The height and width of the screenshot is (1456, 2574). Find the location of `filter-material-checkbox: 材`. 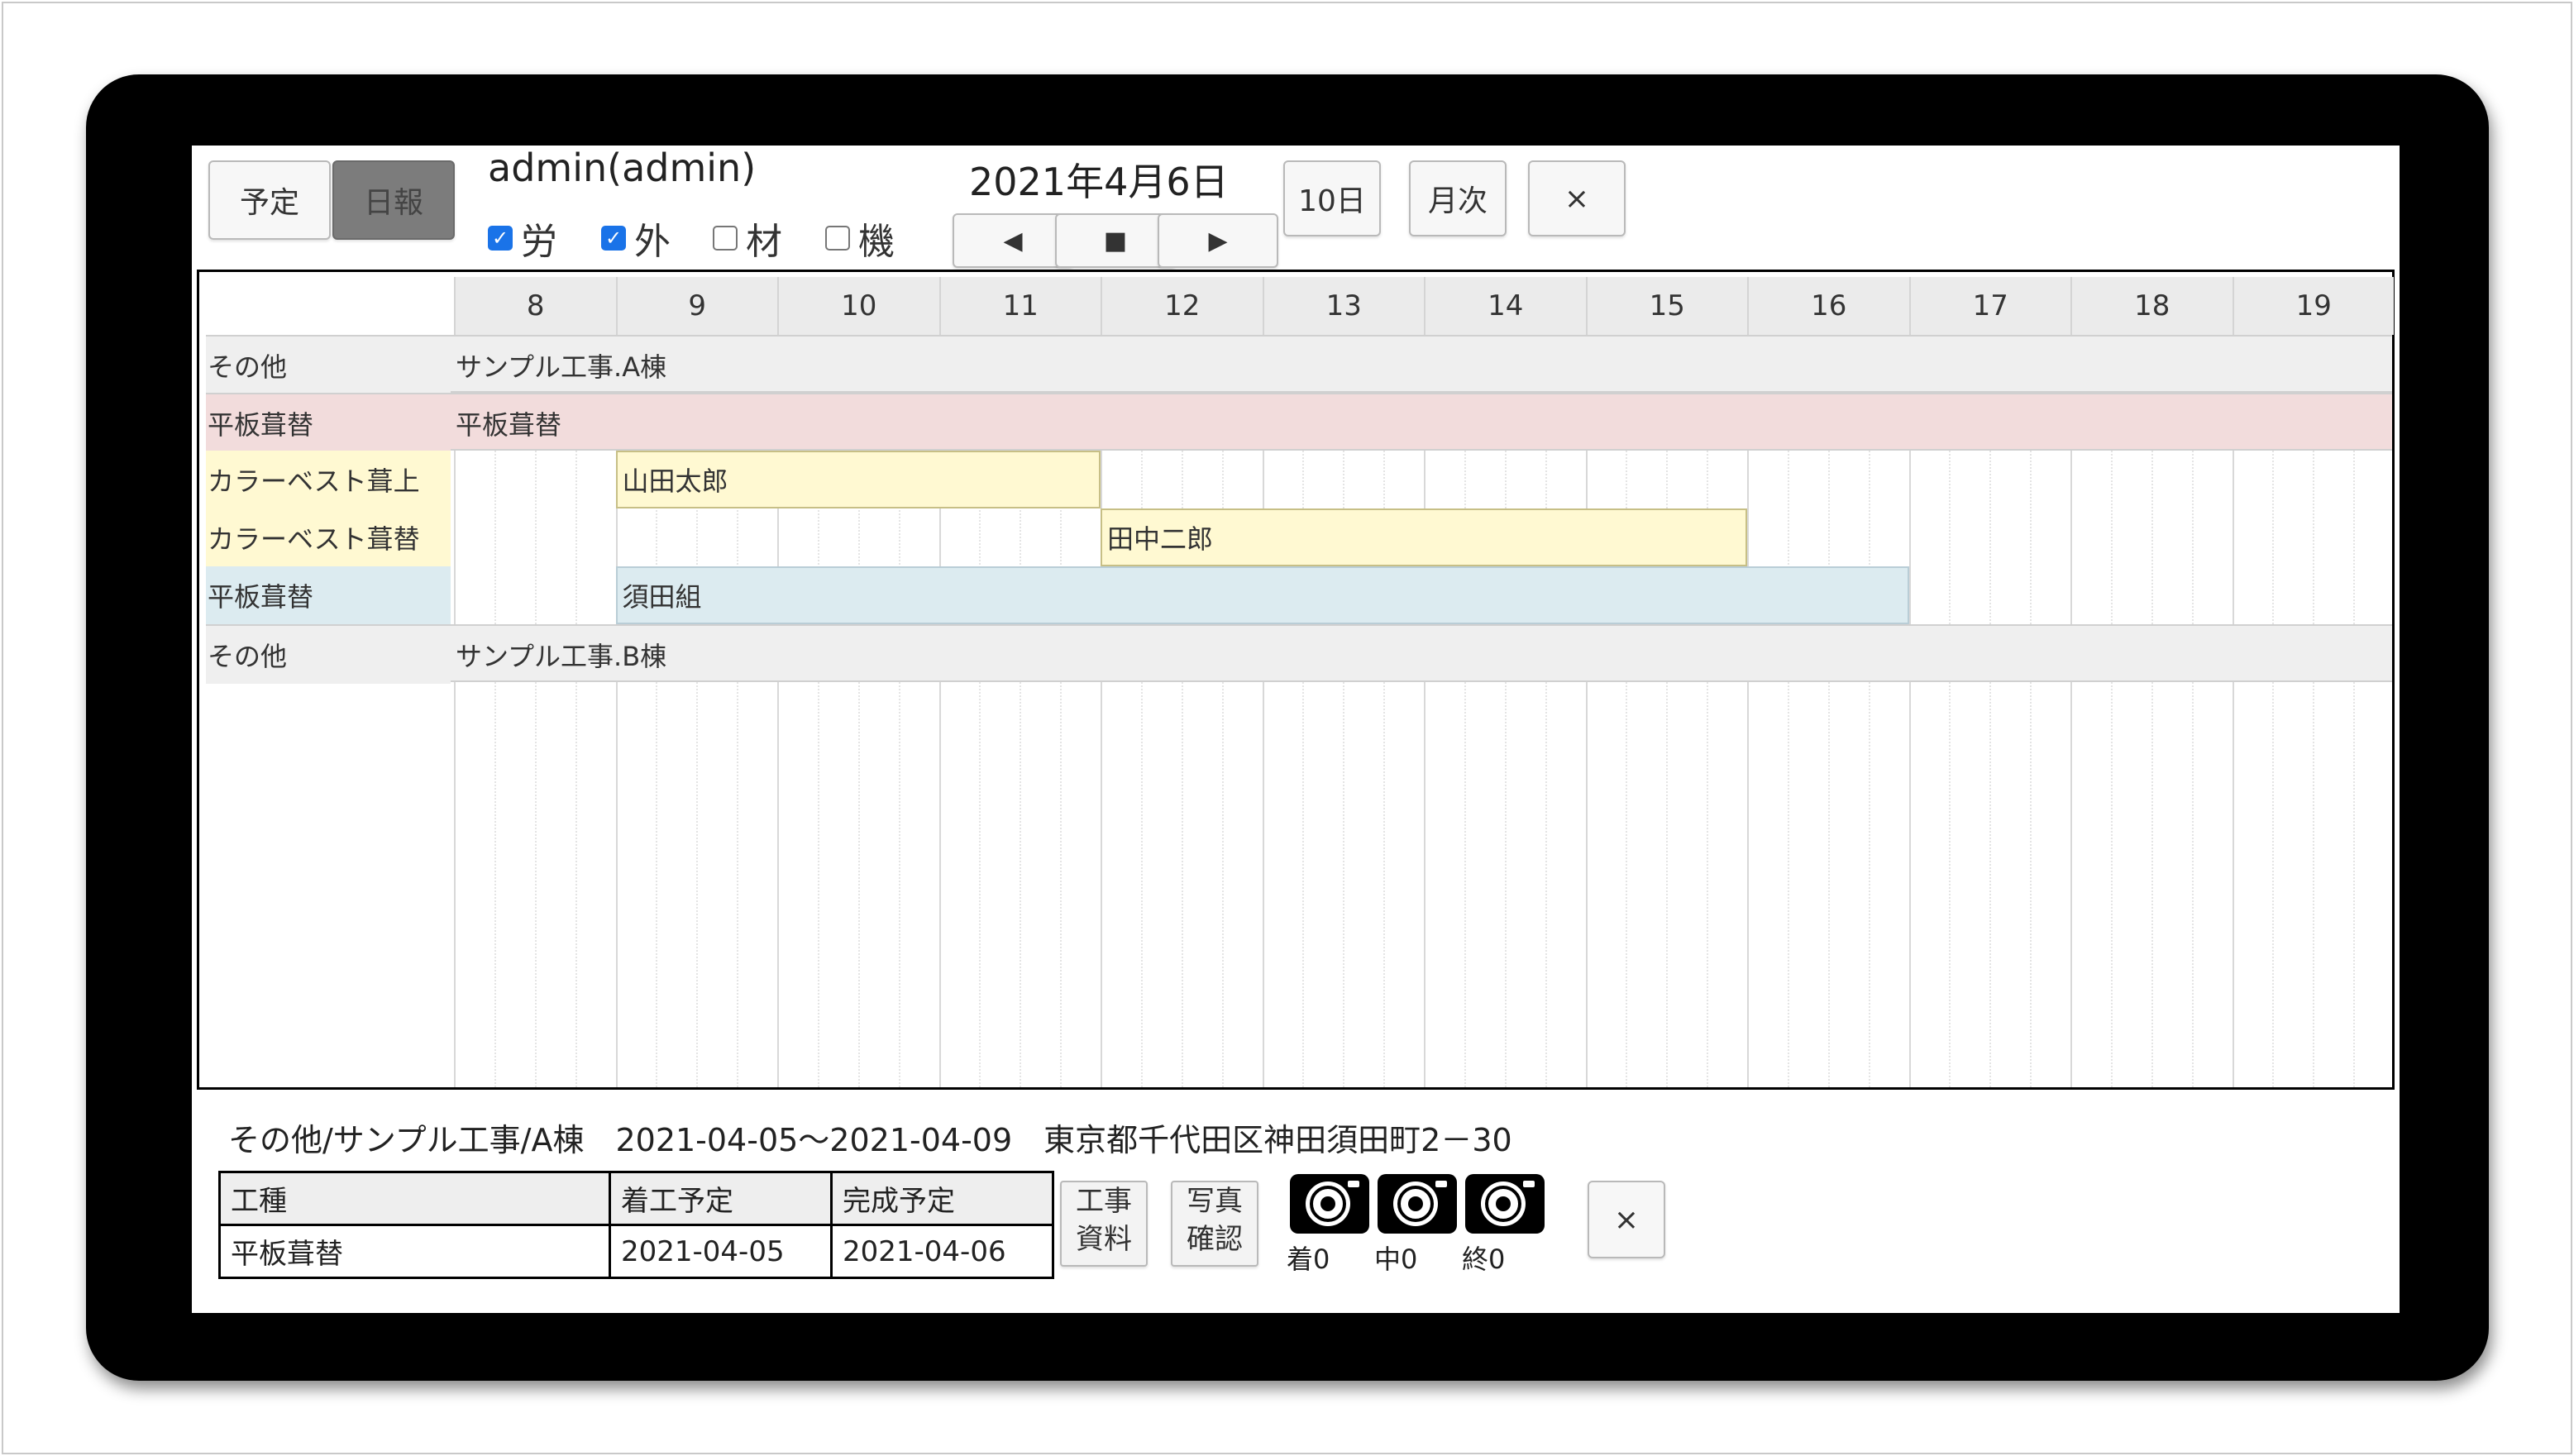

filter-material-checkbox: 材 is located at coordinates (747, 238).